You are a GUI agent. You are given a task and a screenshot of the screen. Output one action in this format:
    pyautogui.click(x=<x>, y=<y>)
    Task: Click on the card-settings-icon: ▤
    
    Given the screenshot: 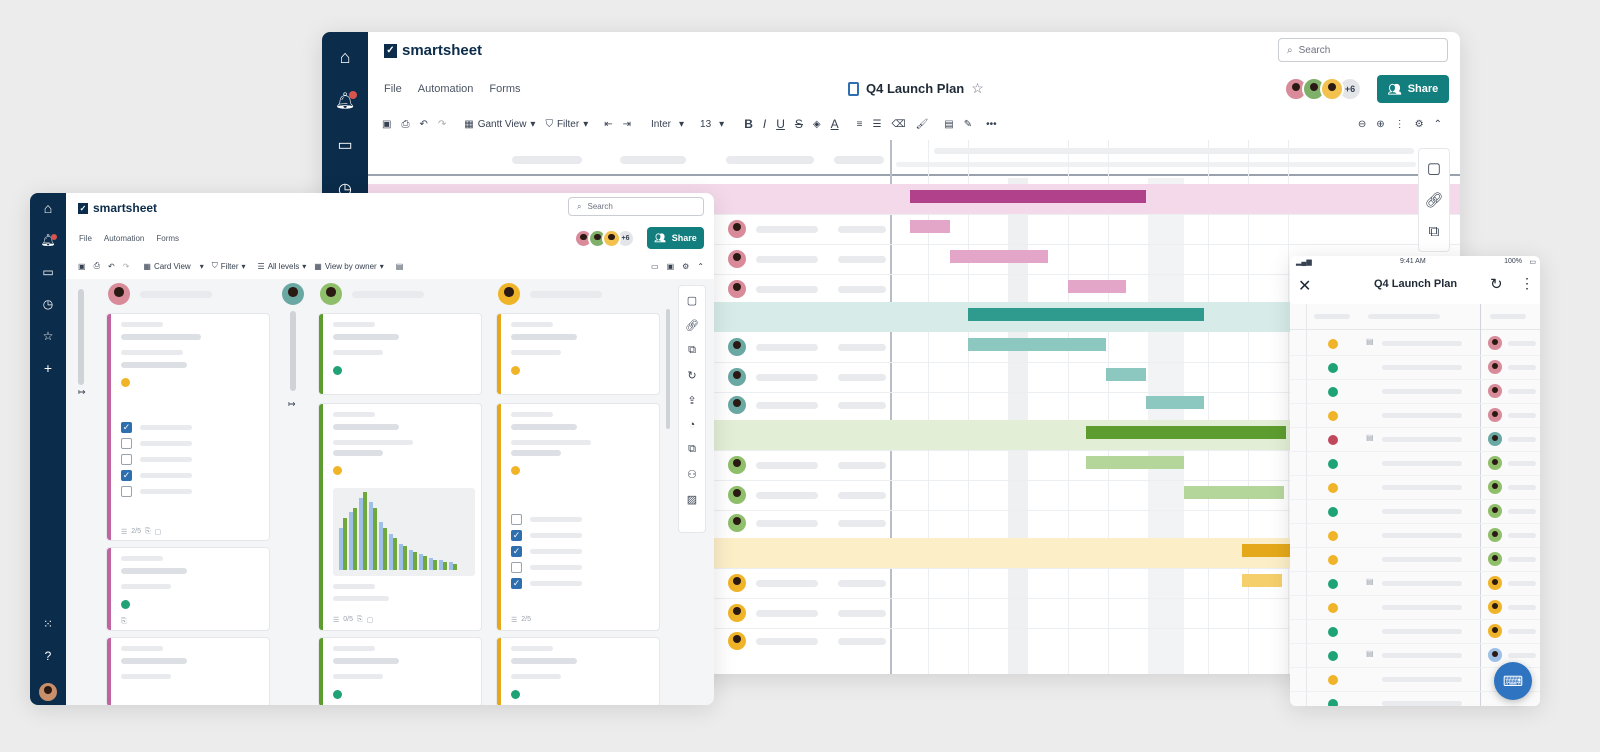 What is the action you would take?
    pyautogui.click(x=400, y=266)
    